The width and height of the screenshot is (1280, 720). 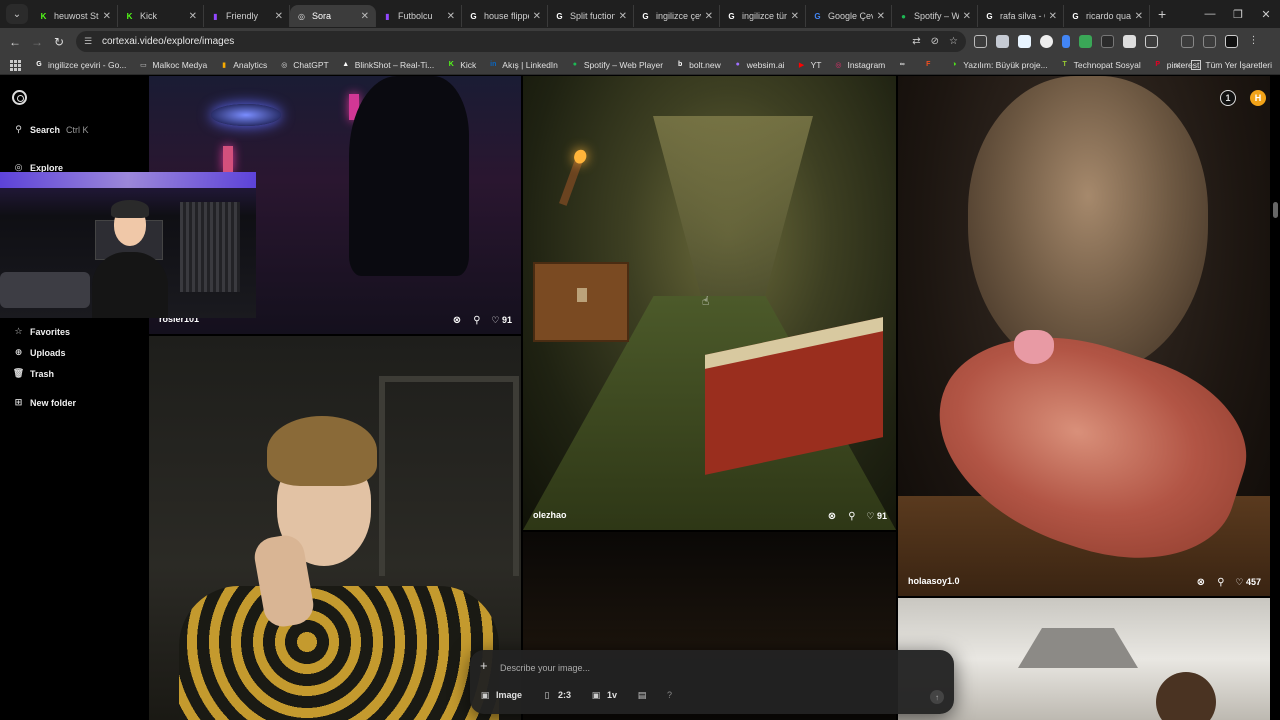 What do you see at coordinates (698, 65) in the screenshot?
I see `bookmark-item: b bolt.new` at bounding box center [698, 65].